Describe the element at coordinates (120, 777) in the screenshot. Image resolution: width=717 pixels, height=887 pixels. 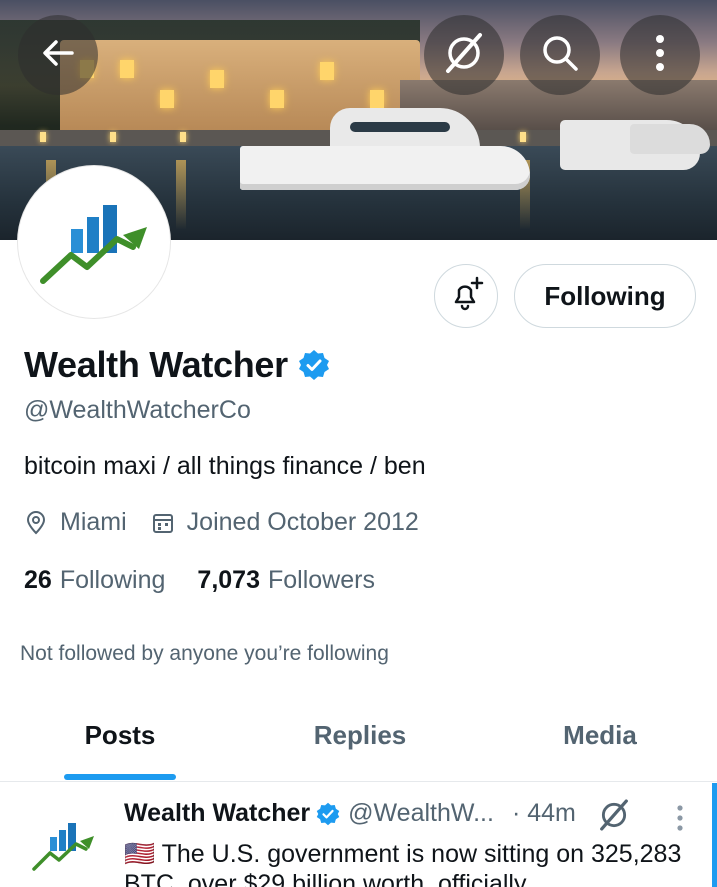
I see `active-tab-indicator` at that location.